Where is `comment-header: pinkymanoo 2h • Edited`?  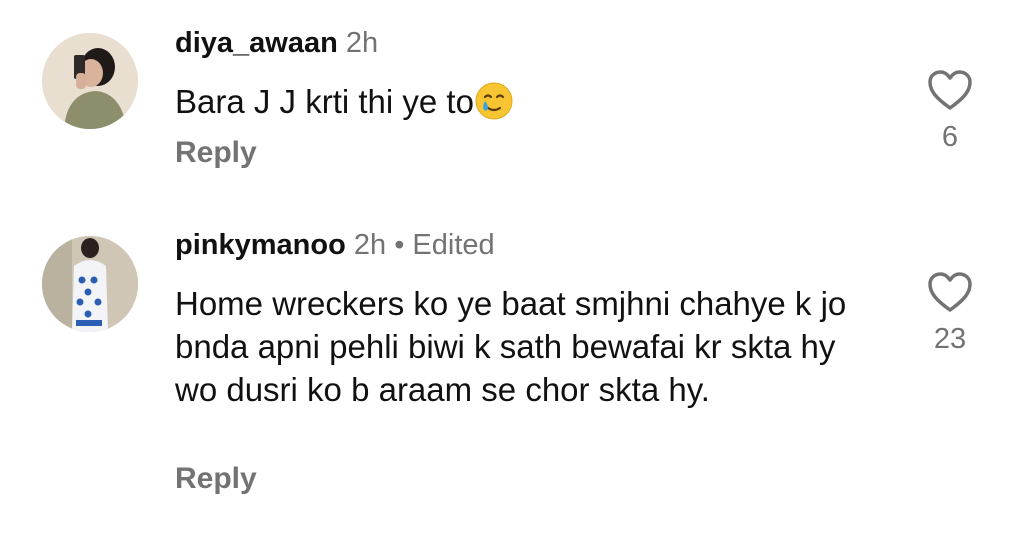
comment-header: pinkymanoo 2h • Edited is located at coordinates (335, 245).